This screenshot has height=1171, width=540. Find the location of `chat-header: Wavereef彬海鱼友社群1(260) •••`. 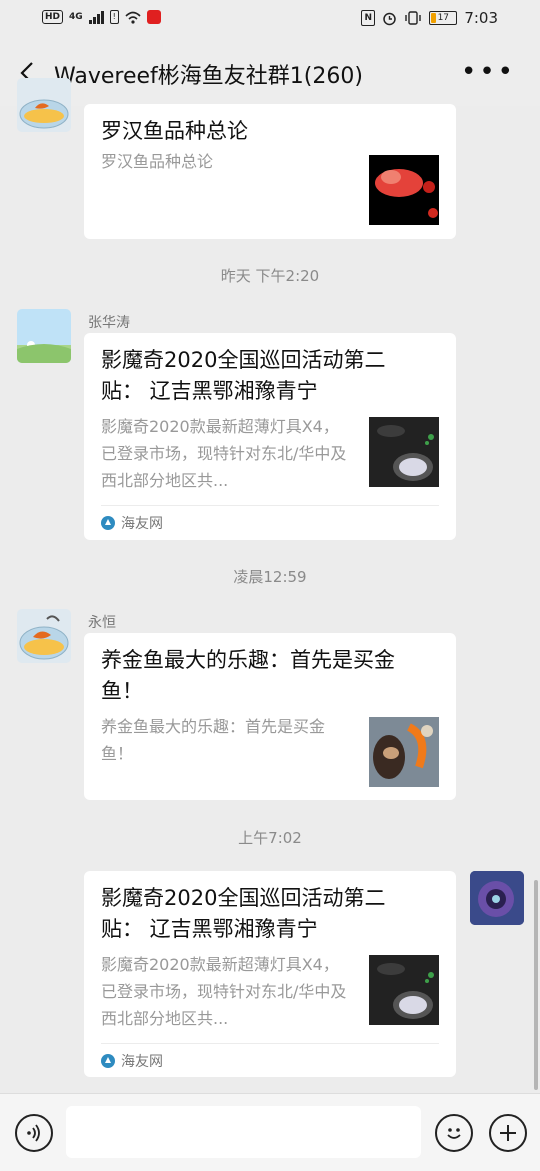

chat-header: Wavereef彬海鱼友社群1(260) ••• is located at coordinates (270, 73).